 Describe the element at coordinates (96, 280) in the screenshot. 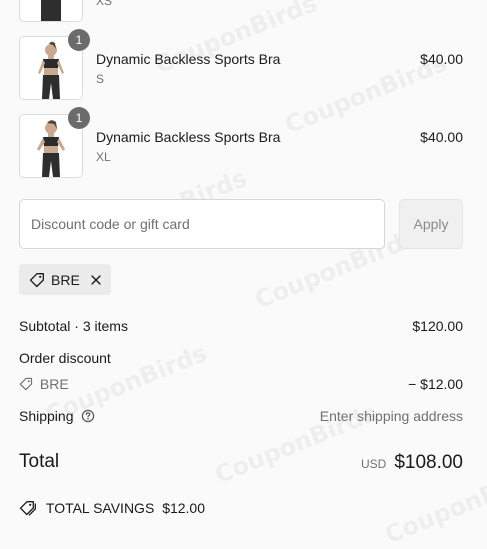

I see `close-icon` at that location.